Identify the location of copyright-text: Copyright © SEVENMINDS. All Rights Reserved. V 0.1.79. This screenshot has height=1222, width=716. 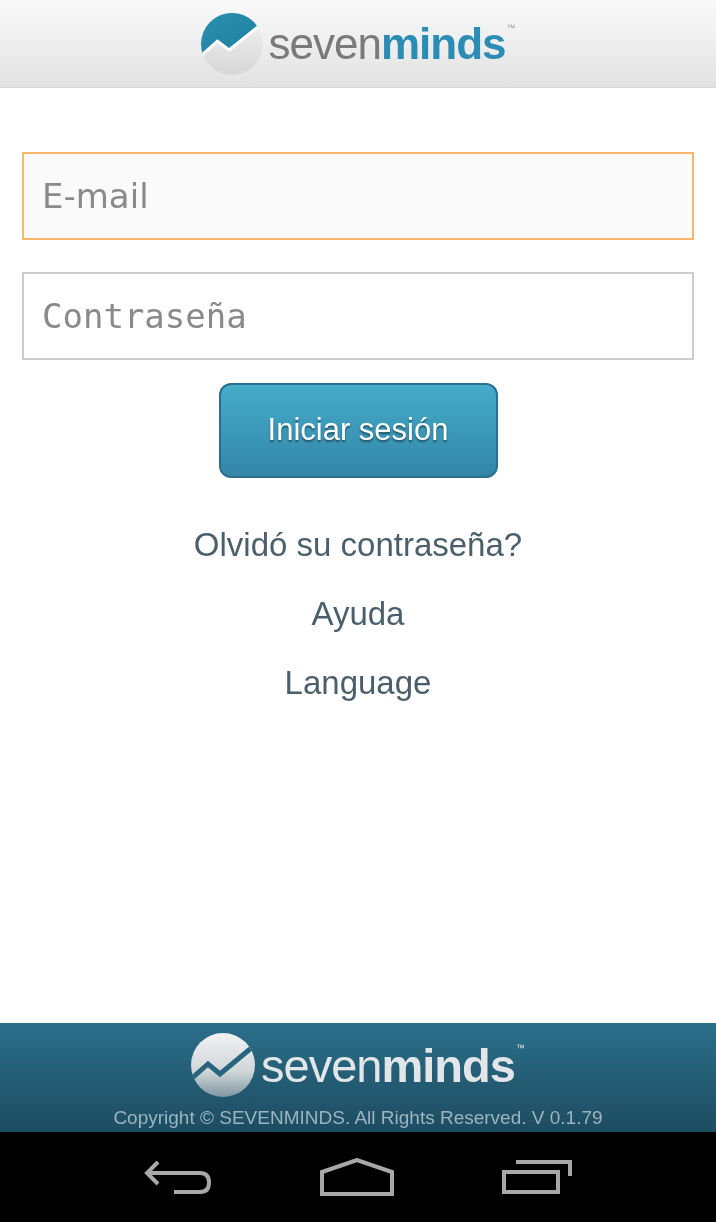
(358, 1118).